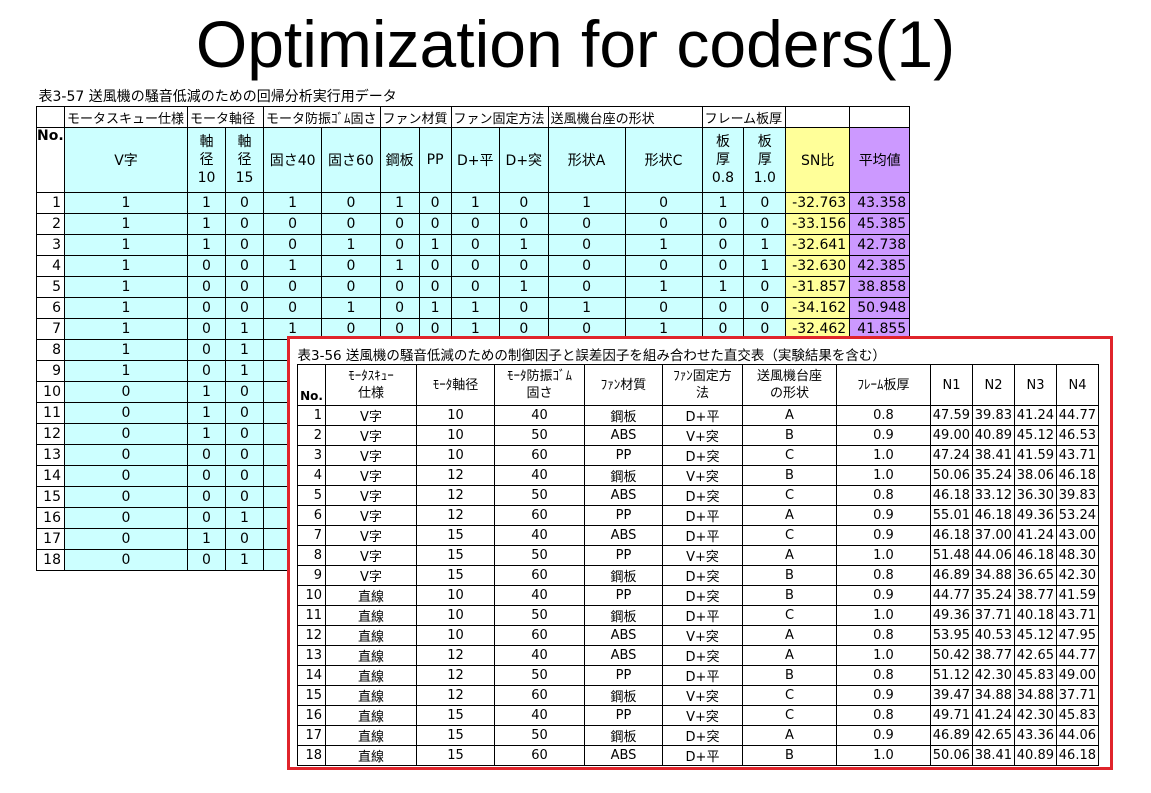  I want to click on table-cell: 16, so click(311, 715).